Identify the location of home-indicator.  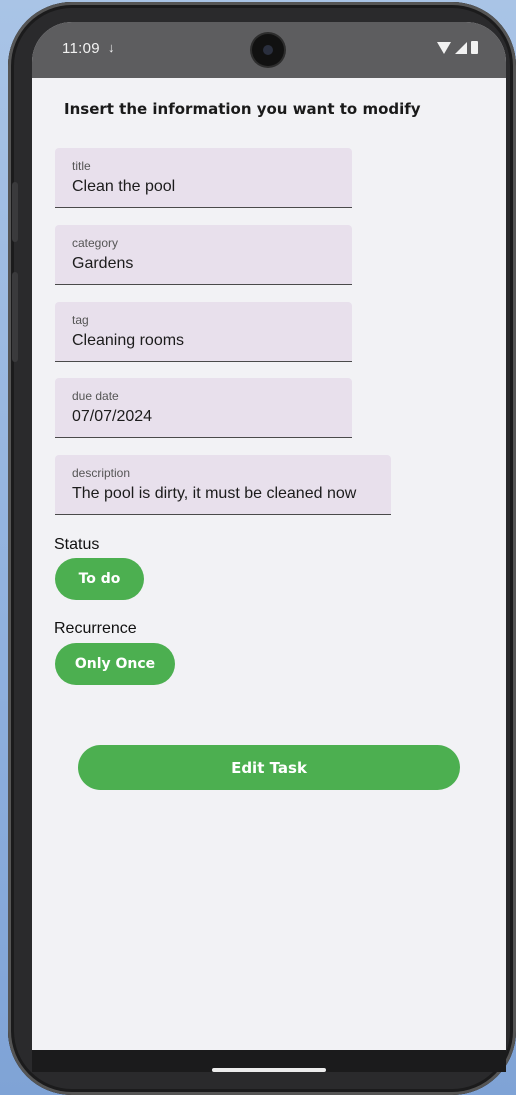
(269, 1070).